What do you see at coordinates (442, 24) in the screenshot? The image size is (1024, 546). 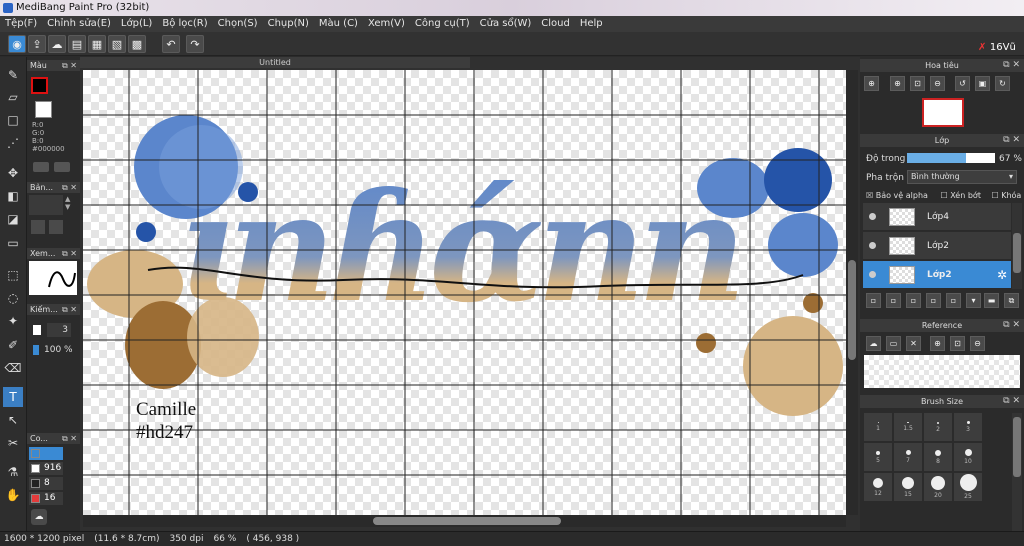 I see `menu-tools: Công cụ(T)` at bounding box center [442, 24].